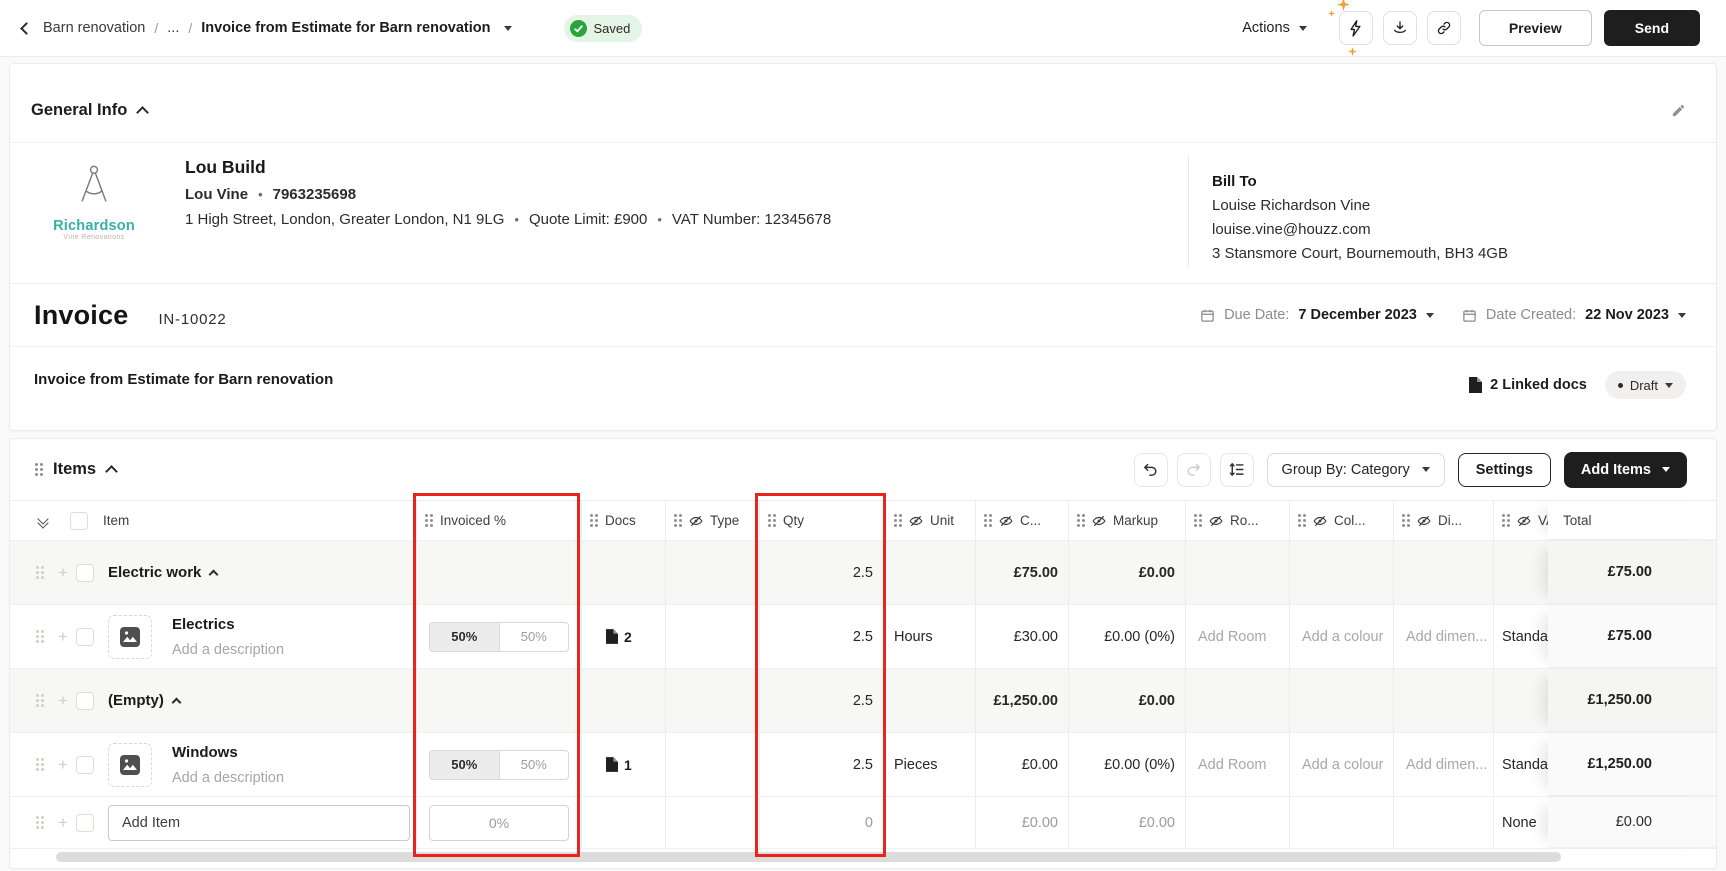  What do you see at coordinates (507, 28) in the screenshot?
I see `chevron-down-icon` at bounding box center [507, 28].